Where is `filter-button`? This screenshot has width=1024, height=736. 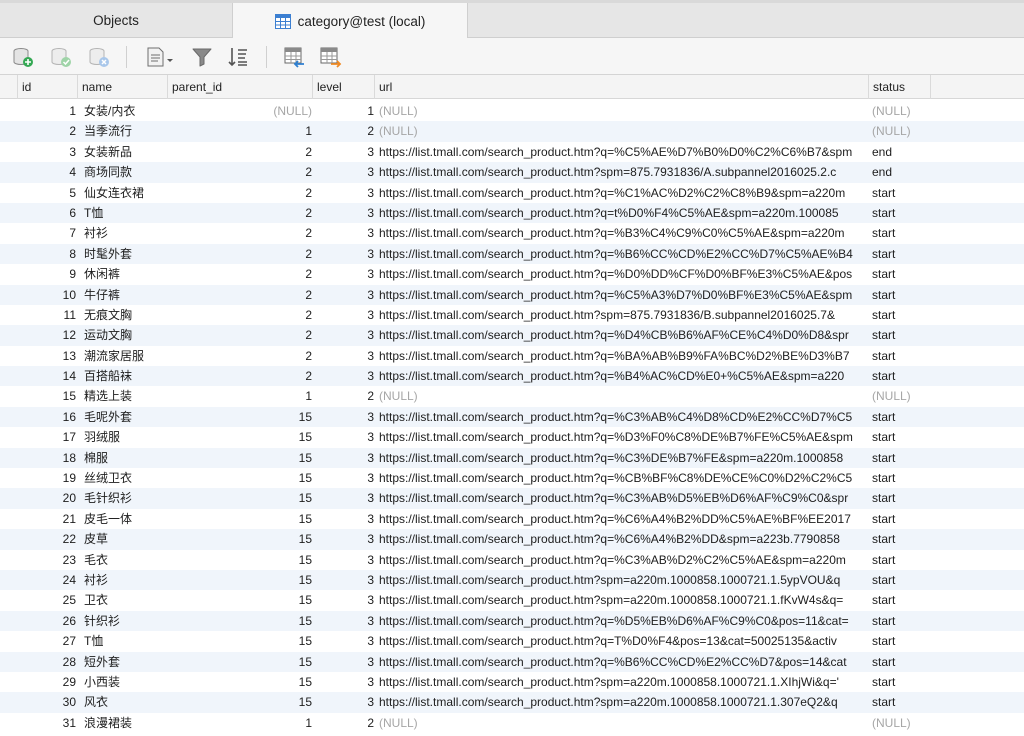 filter-button is located at coordinates (202, 57).